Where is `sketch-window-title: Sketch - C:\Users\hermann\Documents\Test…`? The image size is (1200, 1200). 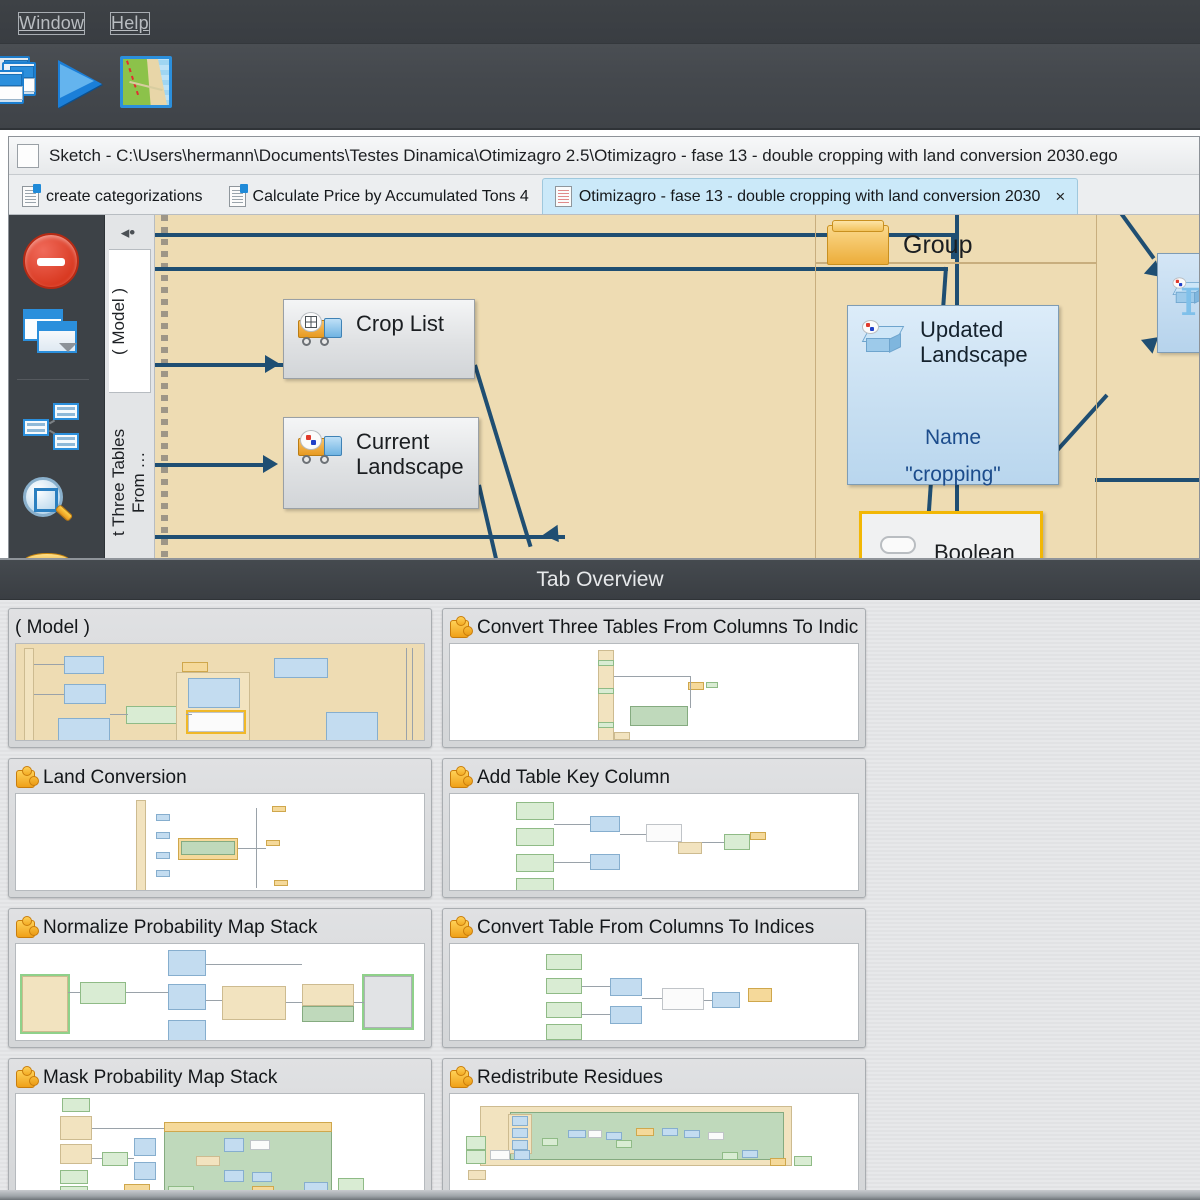
sketch-window-title: Sketch - C:\Users\hermann\Documents\Test… is located at coordinates (583, 155).